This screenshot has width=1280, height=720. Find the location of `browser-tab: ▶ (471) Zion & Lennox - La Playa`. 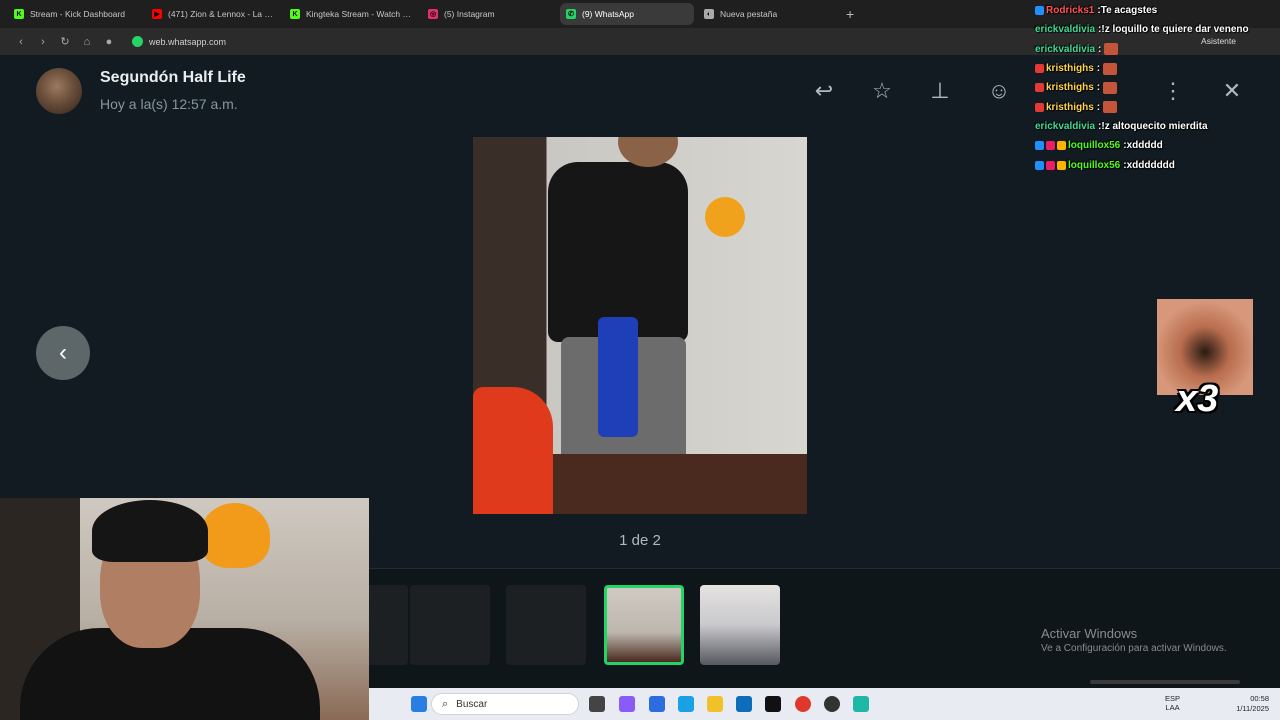

browser-tab: ▶ (471) Zion & Lennox - La Playa is located at coordinates (213, 14).